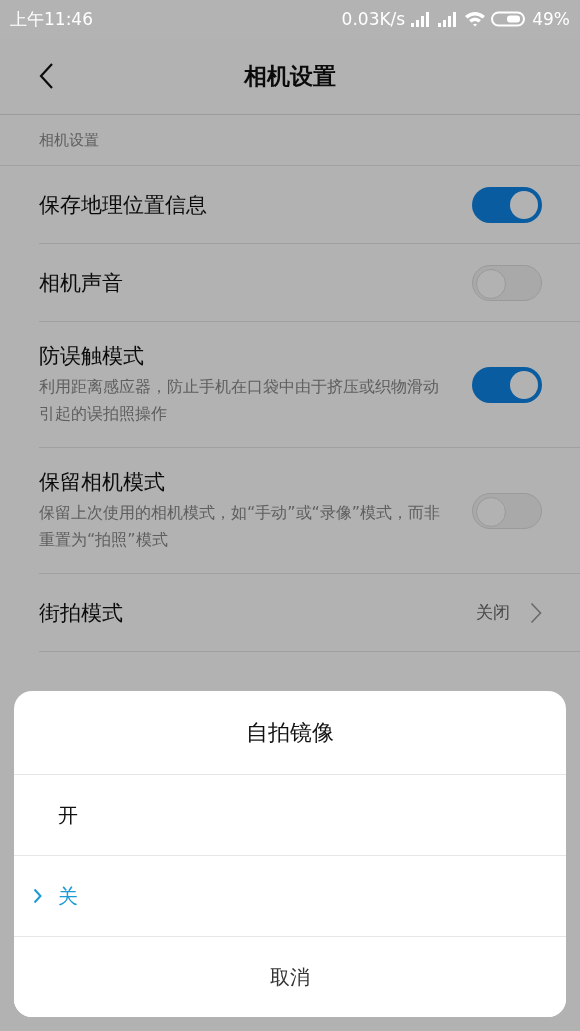 The width and height of the screenshot is (580, 1031). What do you see at coordinates (373, 19) in the screenshot?
I see `network-speed: 0.03K/s` at bounding box center [373, 19].